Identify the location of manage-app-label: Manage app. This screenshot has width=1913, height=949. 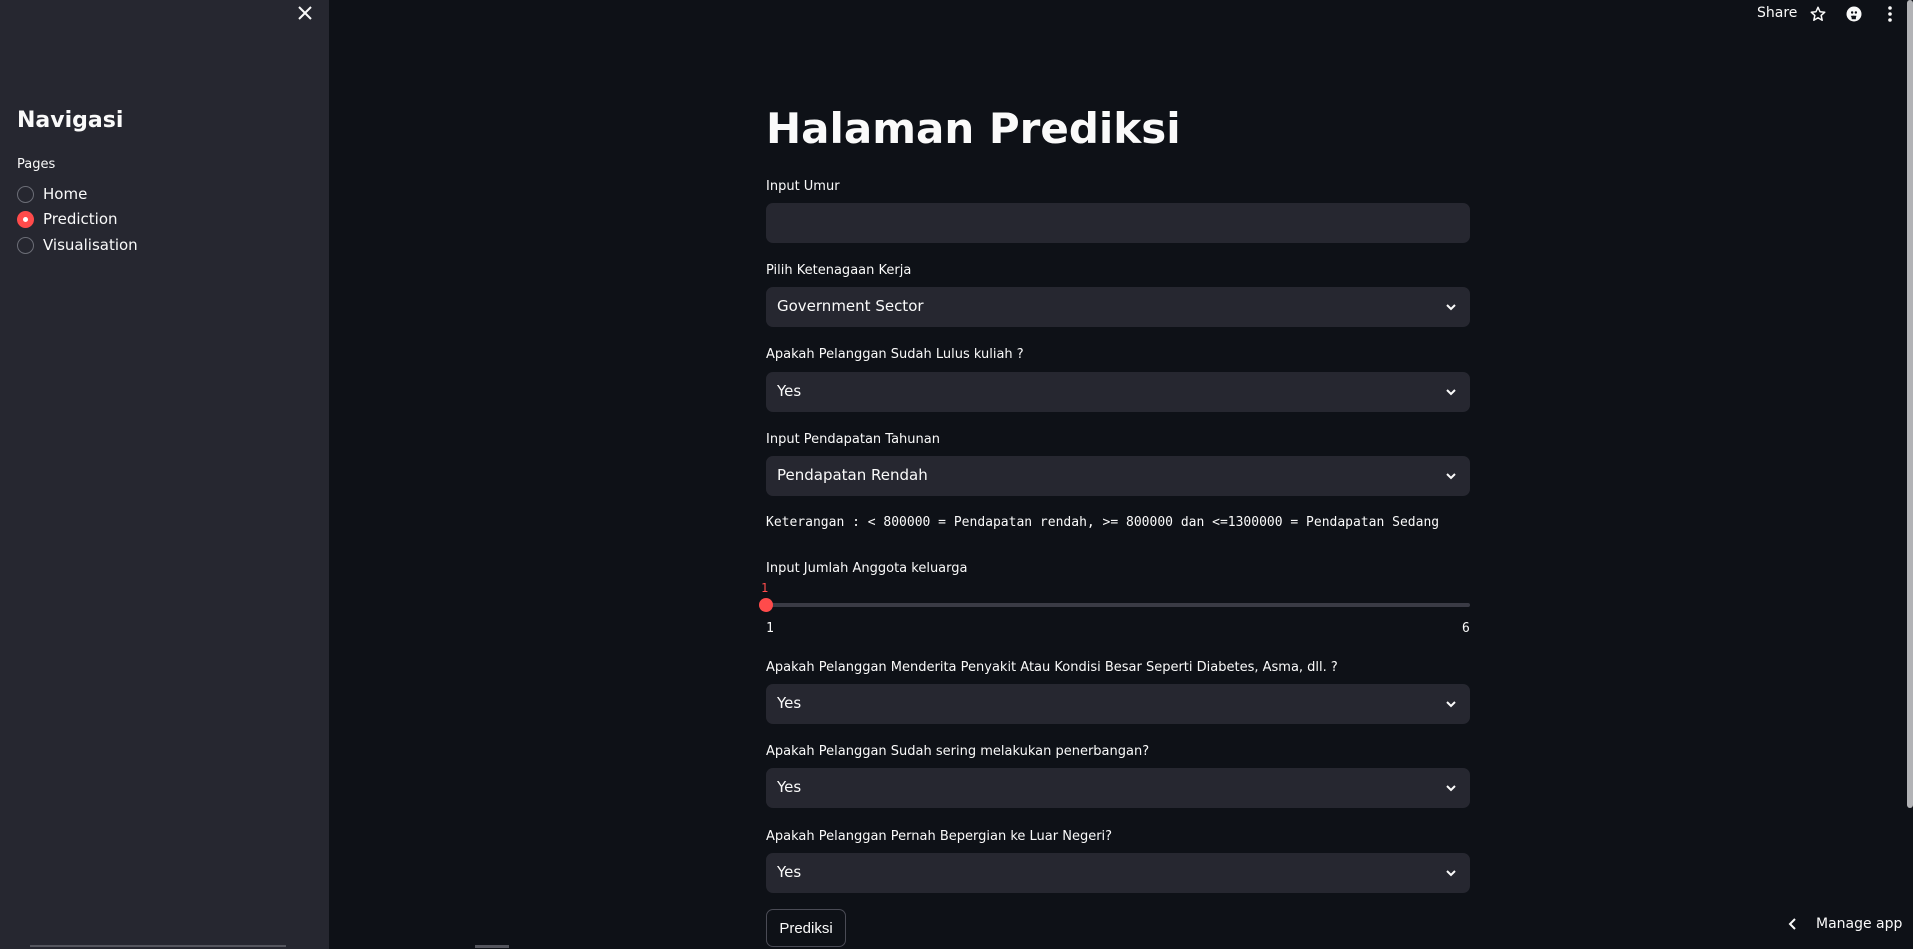
(1859, 924).